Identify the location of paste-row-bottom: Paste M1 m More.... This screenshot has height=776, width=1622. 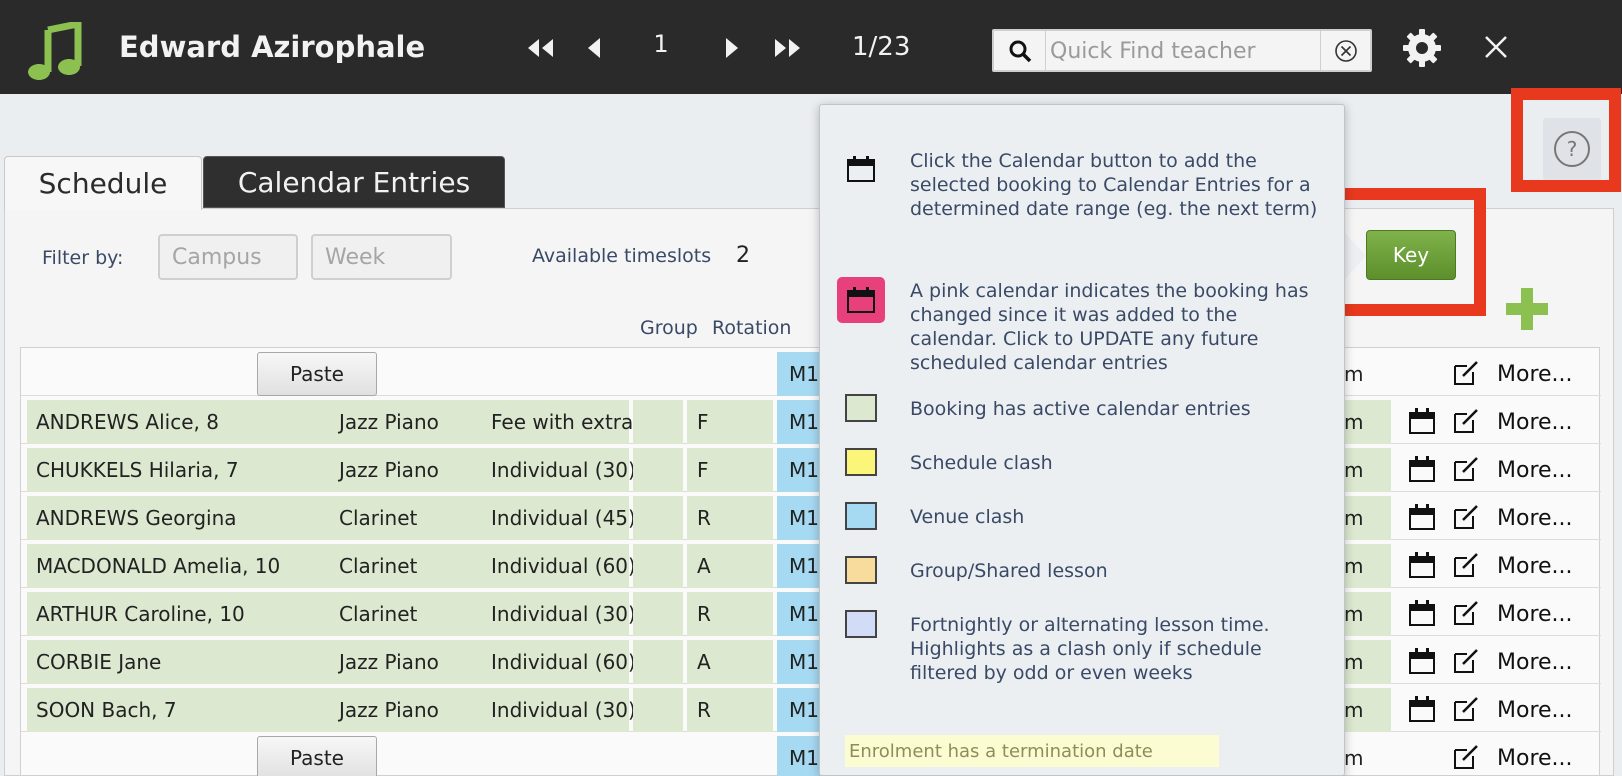
(811, 754).